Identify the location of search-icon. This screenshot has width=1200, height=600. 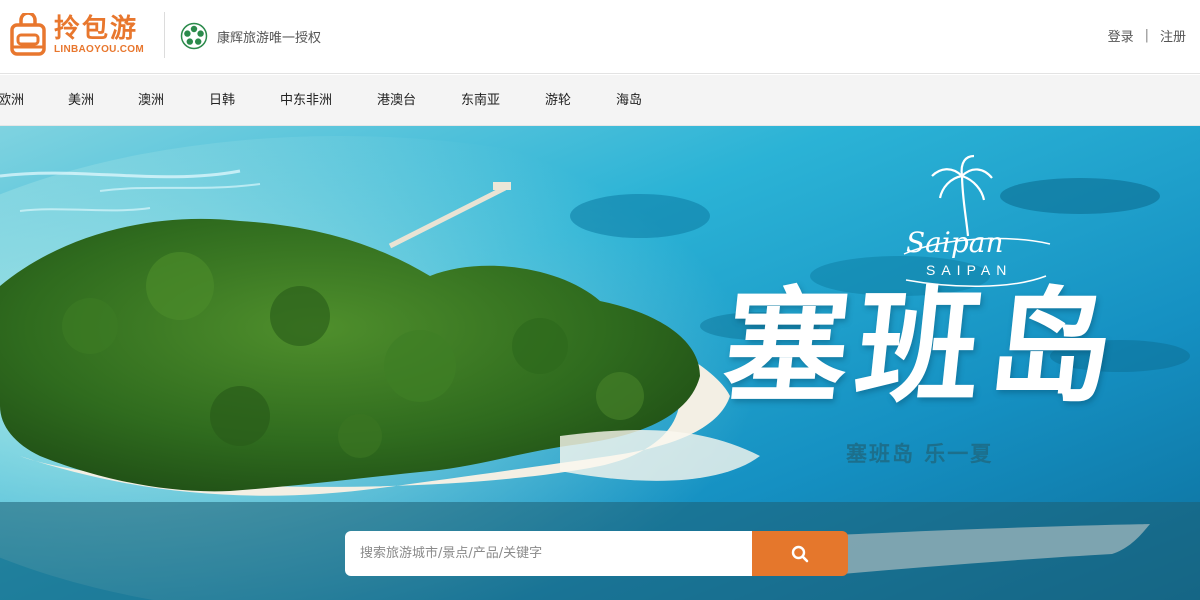
(800, 553).